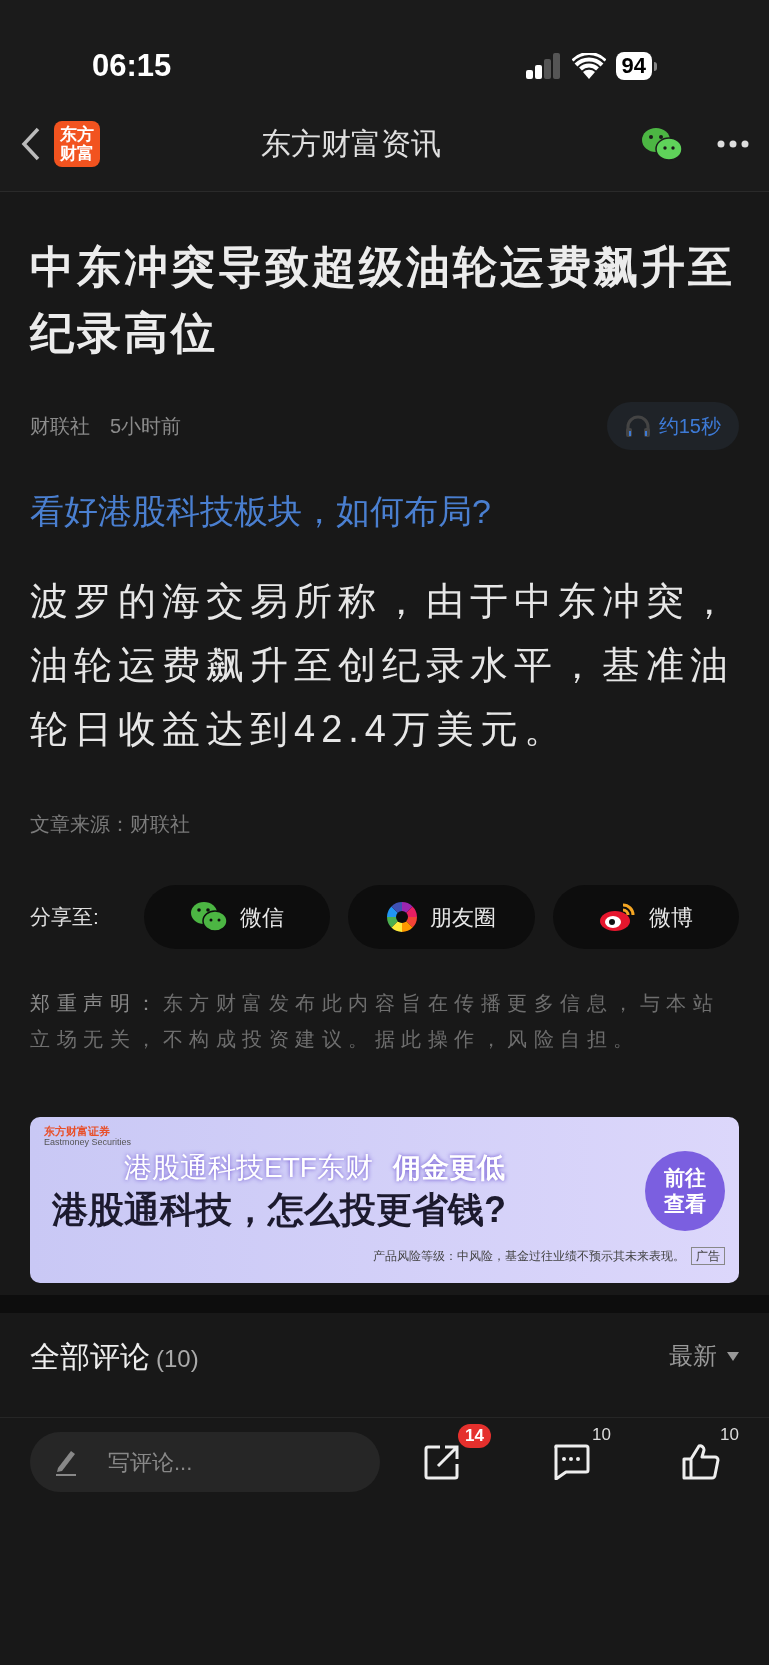 The width and height of the screenshot is (769, 1665). Describe the element at coordinates (350, 144) in the screenshot. I see `page-title: 东方财富资讯` at that location.